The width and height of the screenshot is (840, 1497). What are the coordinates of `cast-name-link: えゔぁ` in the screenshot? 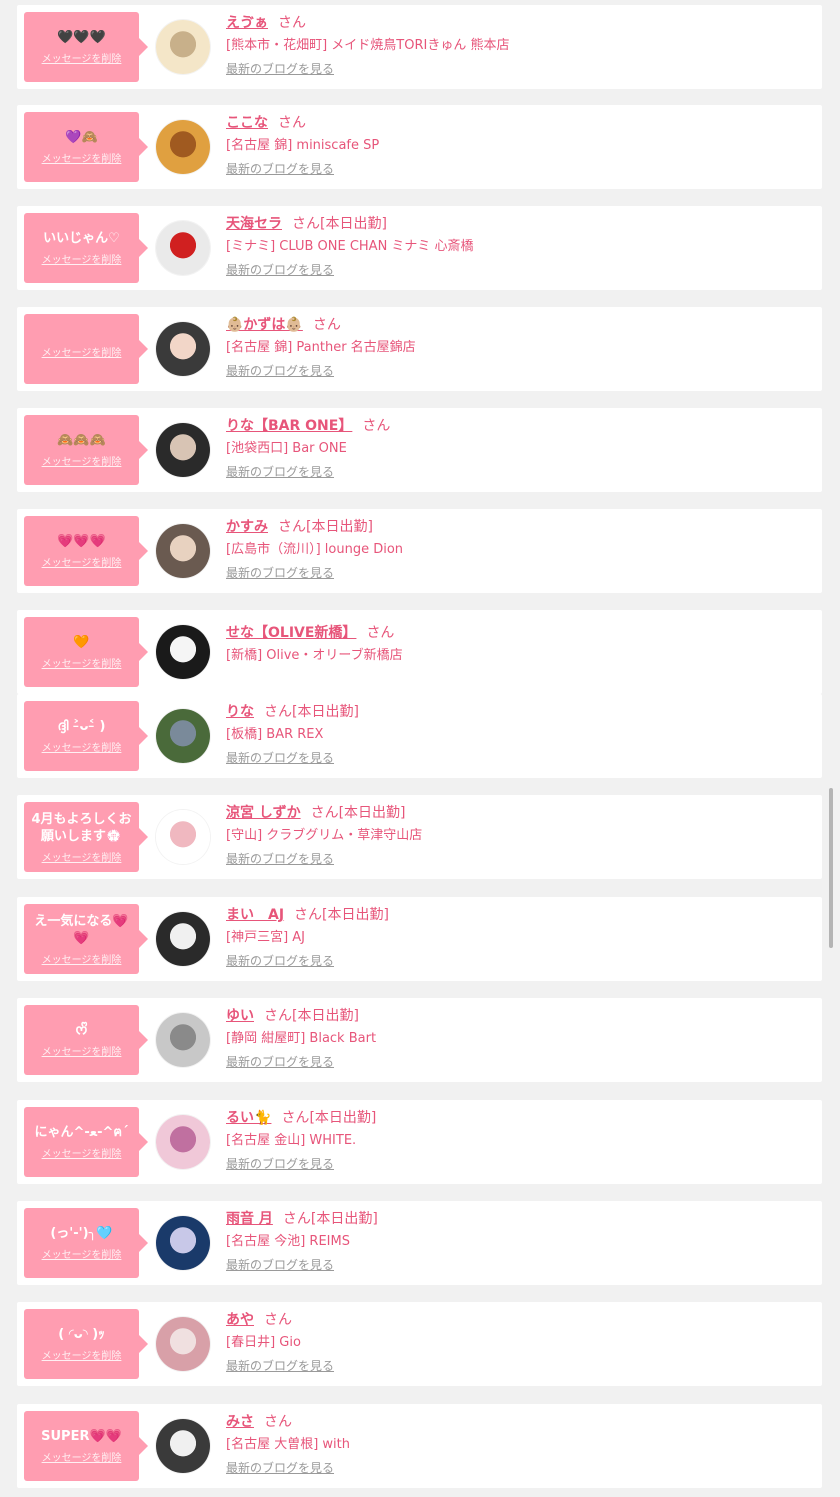 It's located at (247, 23).